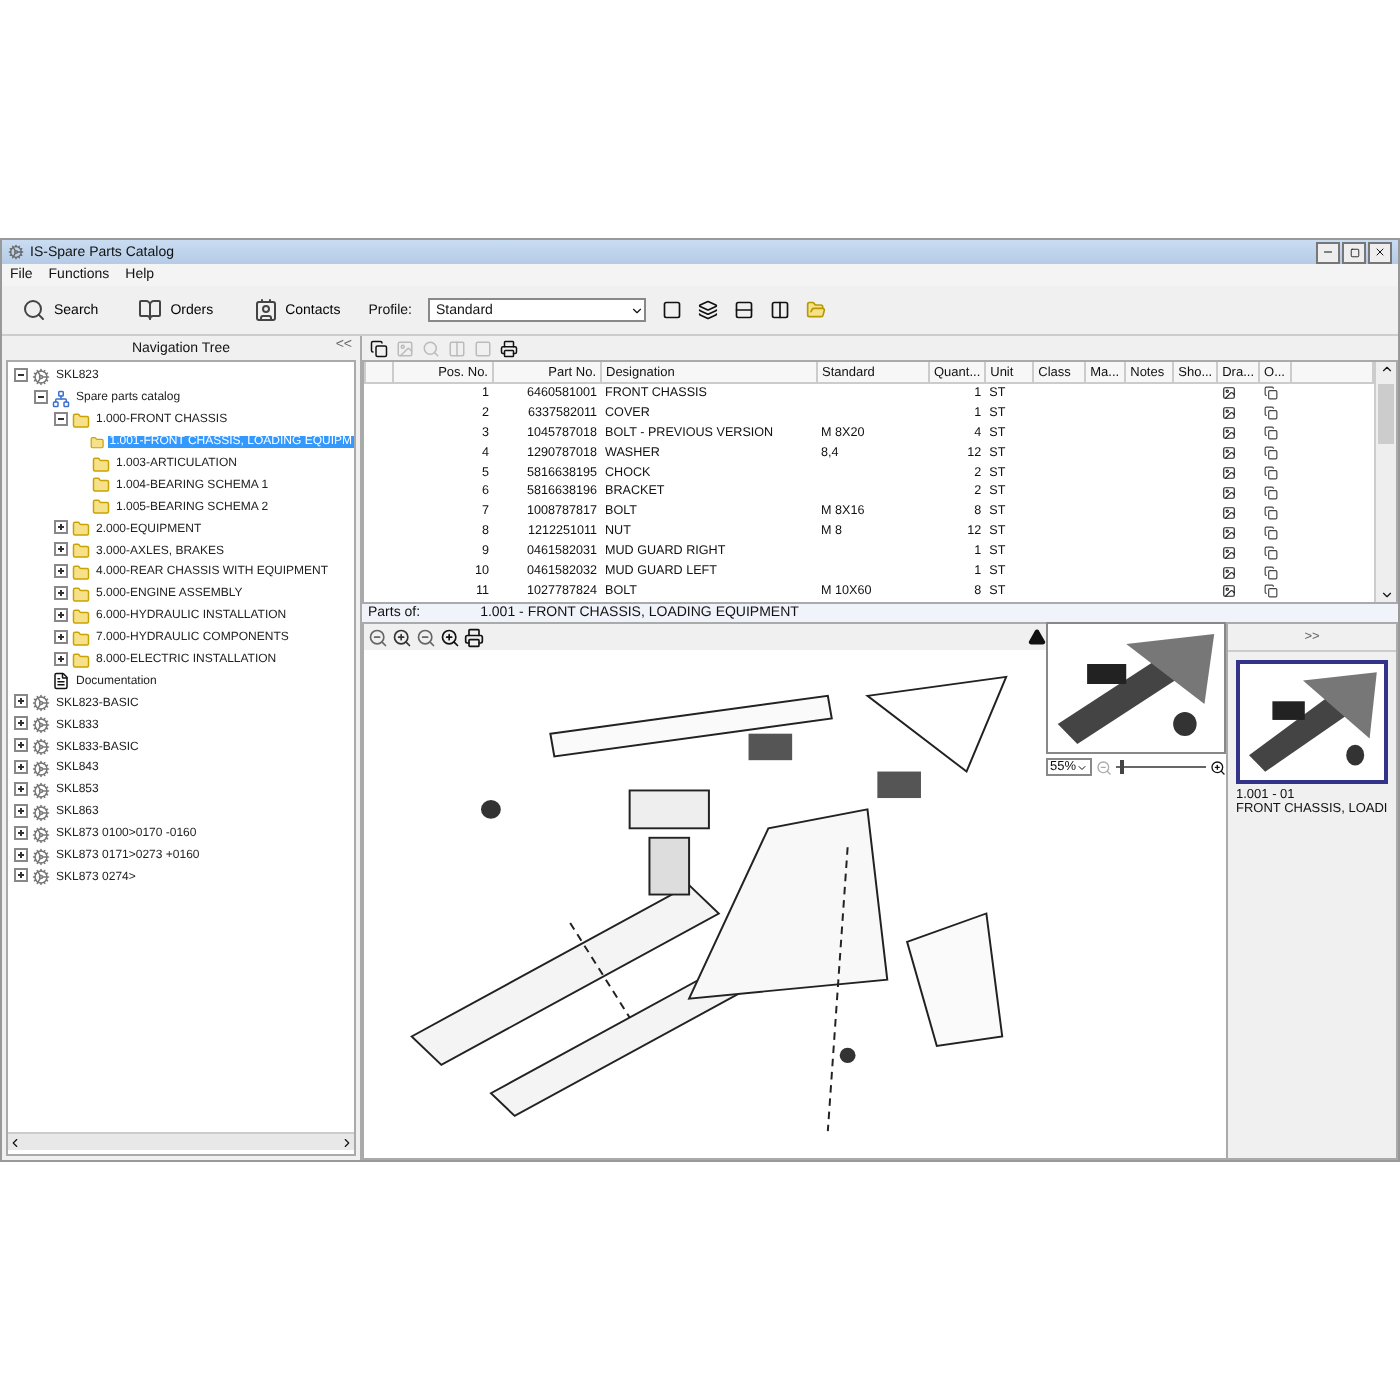 The height and width of the screenshot is (1400, 1400). Describe the element at coordinates (34, 310) in the screenshot. I see `search-icon` at that location.